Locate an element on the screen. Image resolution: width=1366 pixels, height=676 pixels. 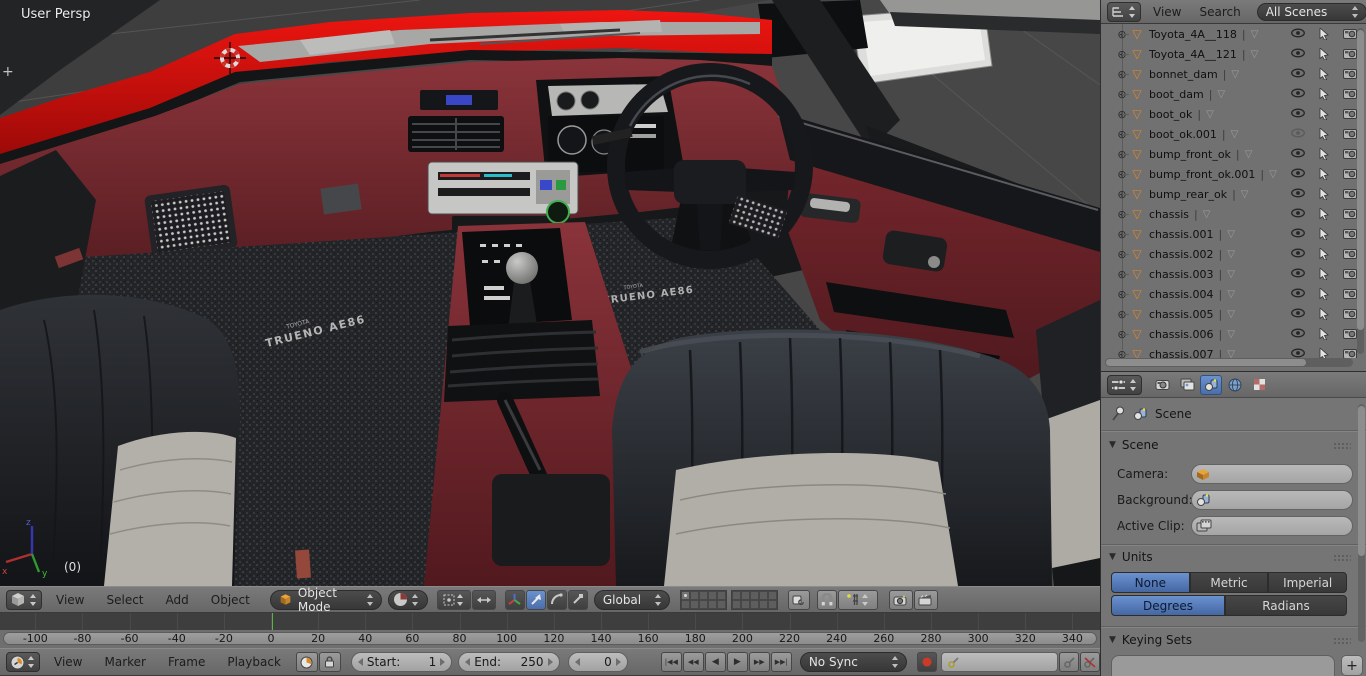
outliner-row: ⊕ ▽ bump_front_ok | ▽ is located at coordinates (1233, 154).